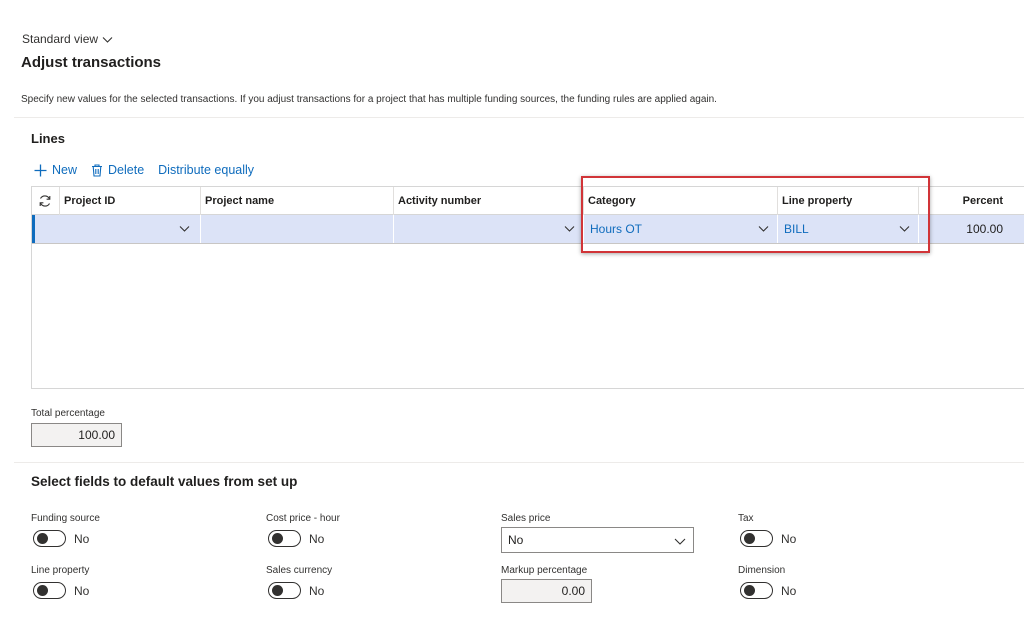 The width and height of the screenshot is (1024, 621). Describe the element at coordinates (48, 138) in the screenshot. I see `lines-section-title: Lines` at that location.